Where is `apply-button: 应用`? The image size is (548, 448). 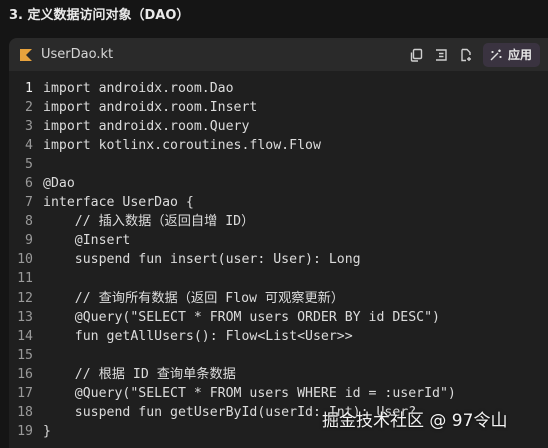 apply-button: 应用 is located at coordinates (511, 54).